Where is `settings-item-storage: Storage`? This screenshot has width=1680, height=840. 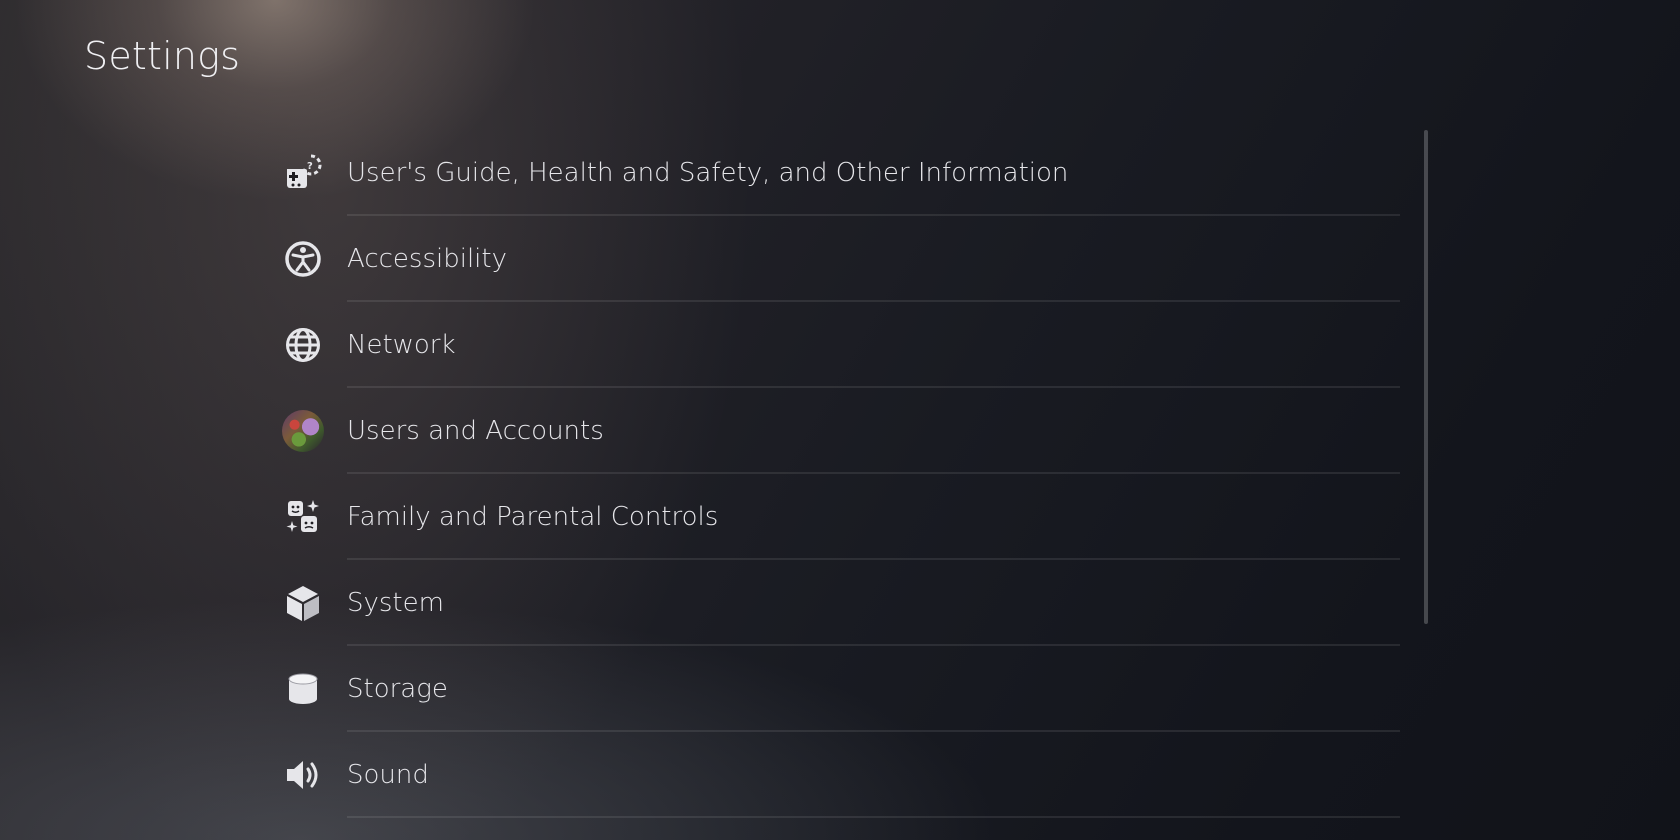 settings-item-storage: Storage is located at coordinates (839, 689).